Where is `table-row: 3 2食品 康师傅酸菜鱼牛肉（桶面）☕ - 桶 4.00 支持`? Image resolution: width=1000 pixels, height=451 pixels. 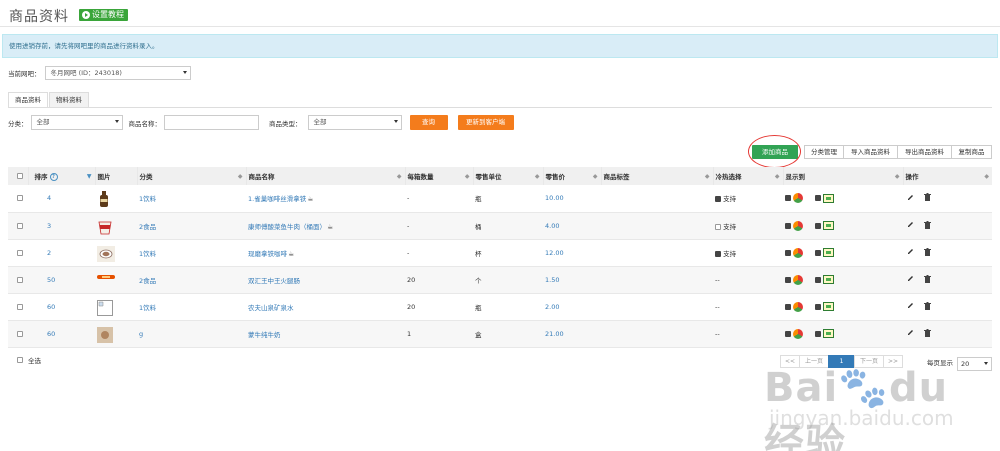
table-row: 3 2食品 康师傅酸菜鱼牛肉（桶面）☕ - 桶 4.00 支持 is located at coordinates (500, 225).